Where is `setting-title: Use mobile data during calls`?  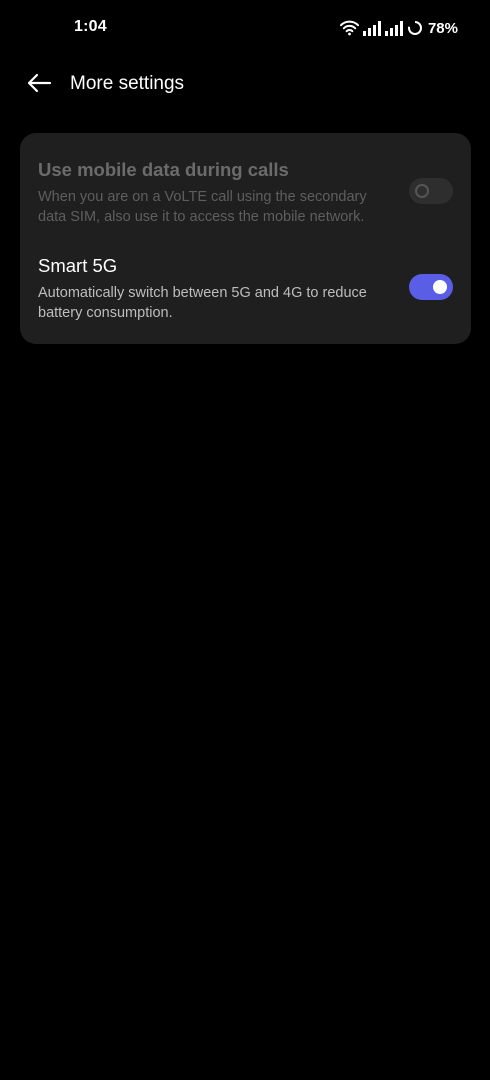
setting-title: Use mobile data during calls is located at coordinates (163, 169).